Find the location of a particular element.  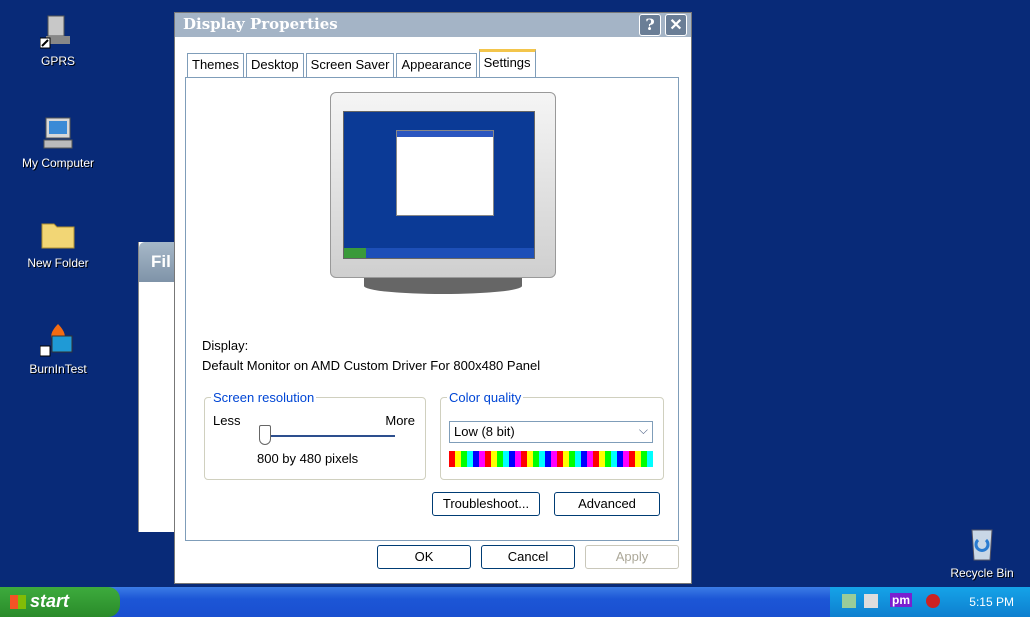

pm-tray-icon: pm is located at coordinates (901, 600).